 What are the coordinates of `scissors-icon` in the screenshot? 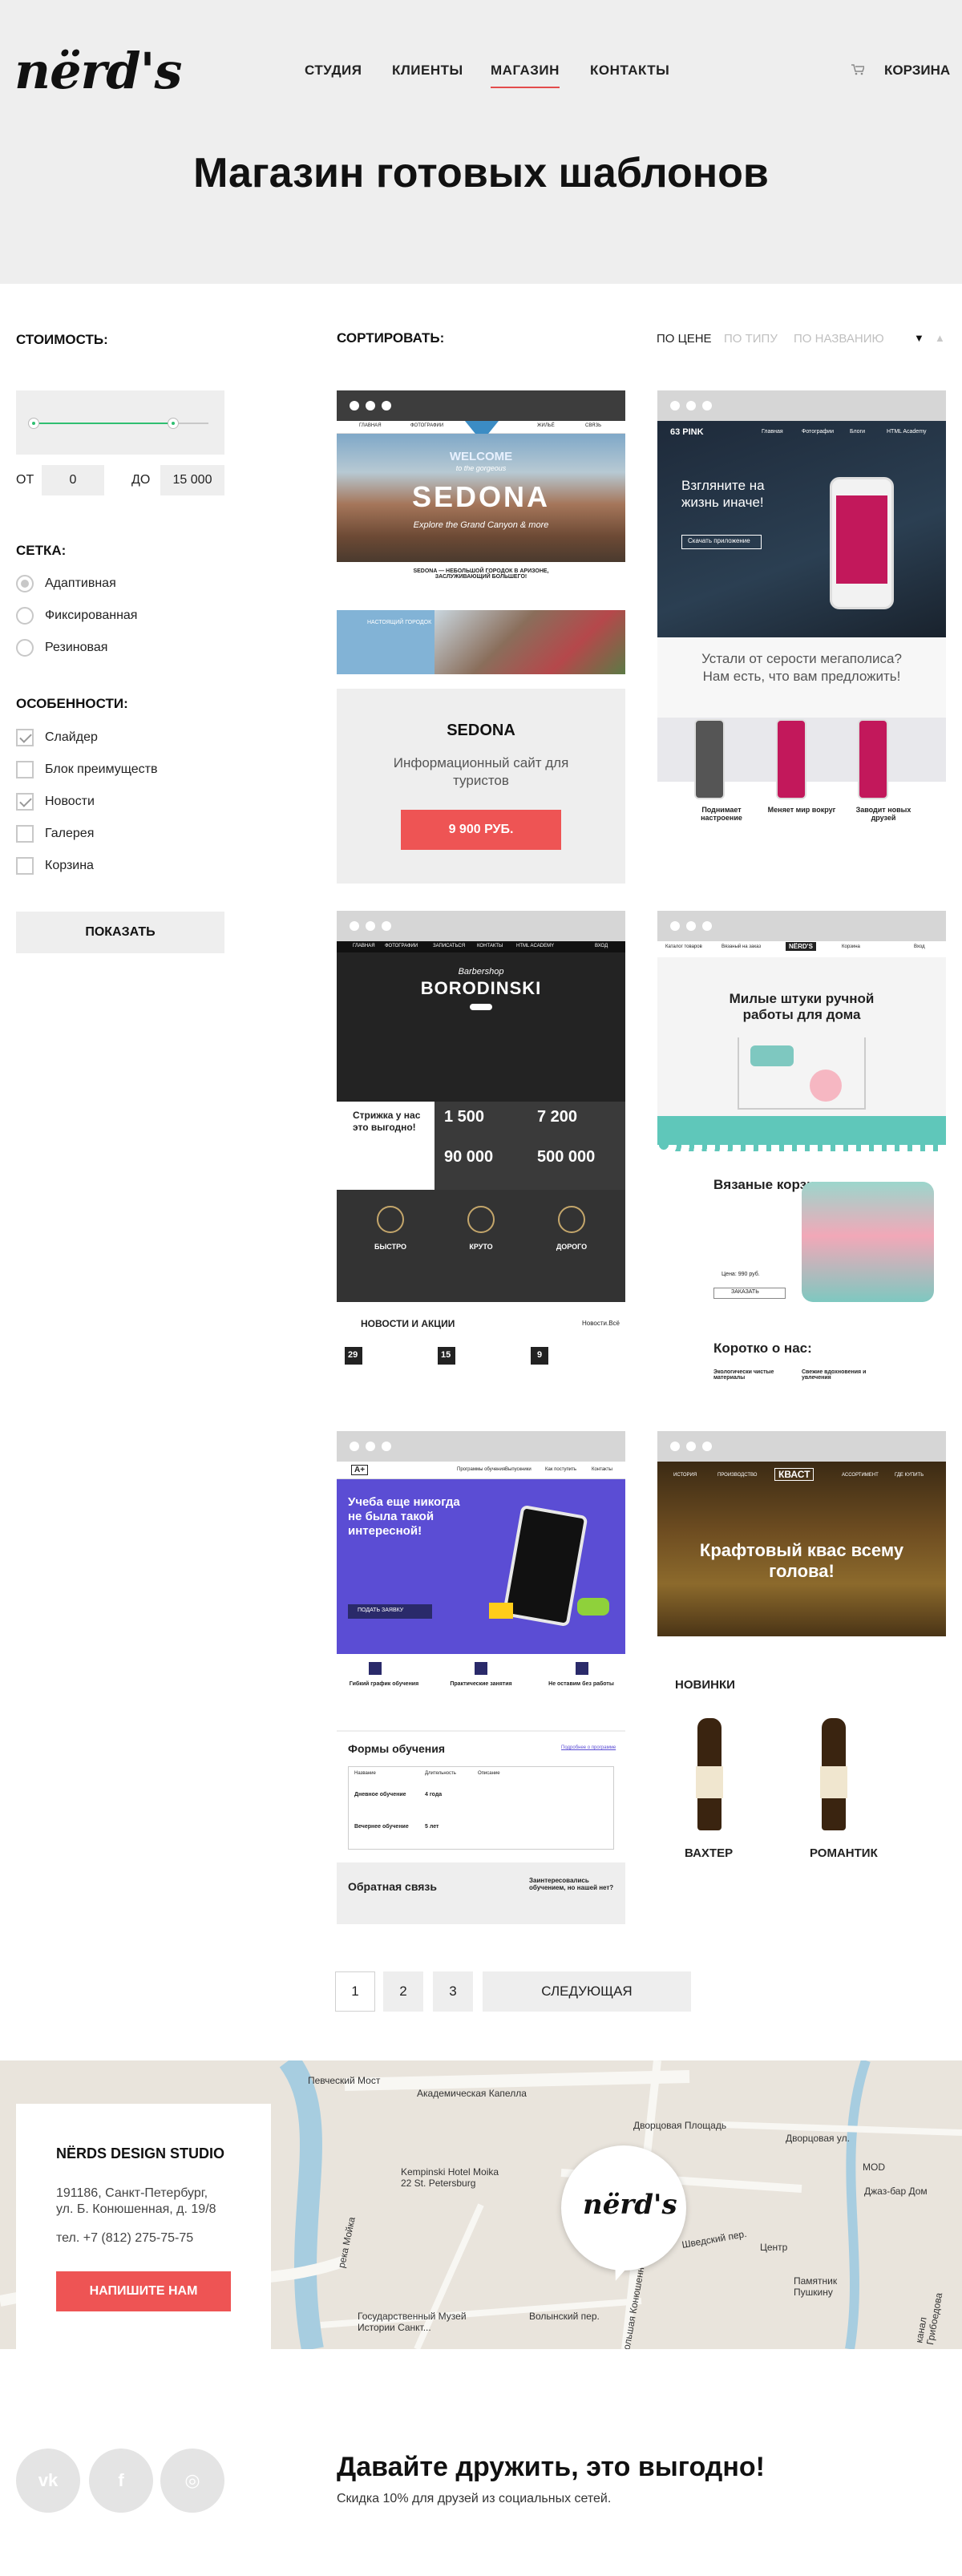 It's located at (390, 1219).